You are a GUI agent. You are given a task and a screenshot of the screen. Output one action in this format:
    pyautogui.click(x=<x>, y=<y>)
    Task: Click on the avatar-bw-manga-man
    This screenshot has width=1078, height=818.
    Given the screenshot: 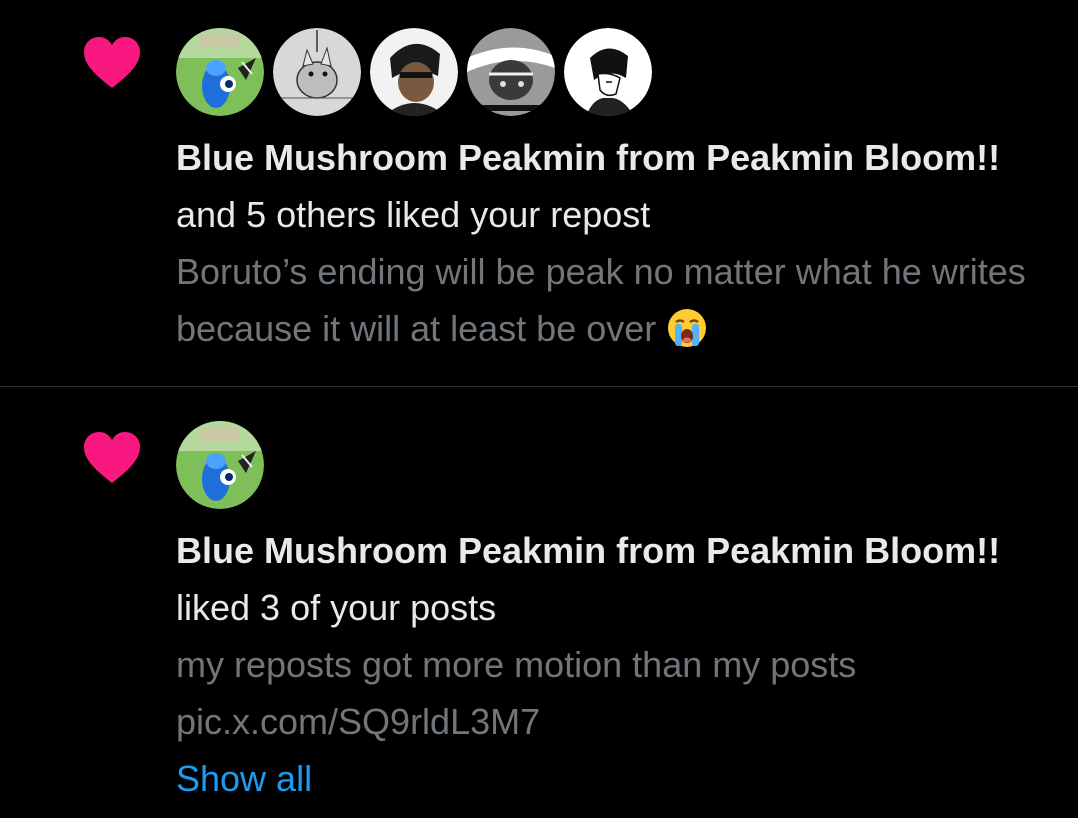 What is the action you would take?
    pyautogui.click(x=414, y=72)
    